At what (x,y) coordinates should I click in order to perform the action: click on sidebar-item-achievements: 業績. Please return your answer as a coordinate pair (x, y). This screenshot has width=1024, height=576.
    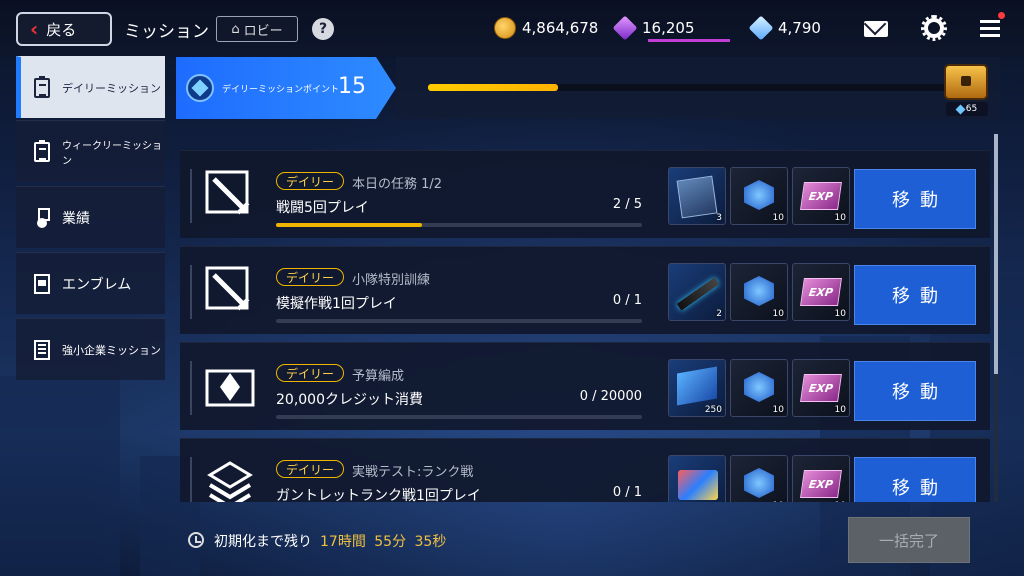
    Looking at the image, I should click on (90, 217).